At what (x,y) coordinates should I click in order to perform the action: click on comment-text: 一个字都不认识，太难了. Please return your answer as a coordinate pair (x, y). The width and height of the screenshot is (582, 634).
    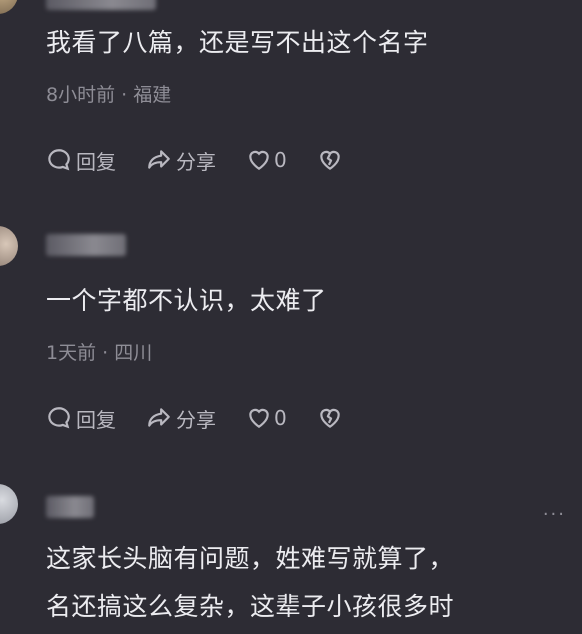
    Looking at the image, I should click on (186, 300).